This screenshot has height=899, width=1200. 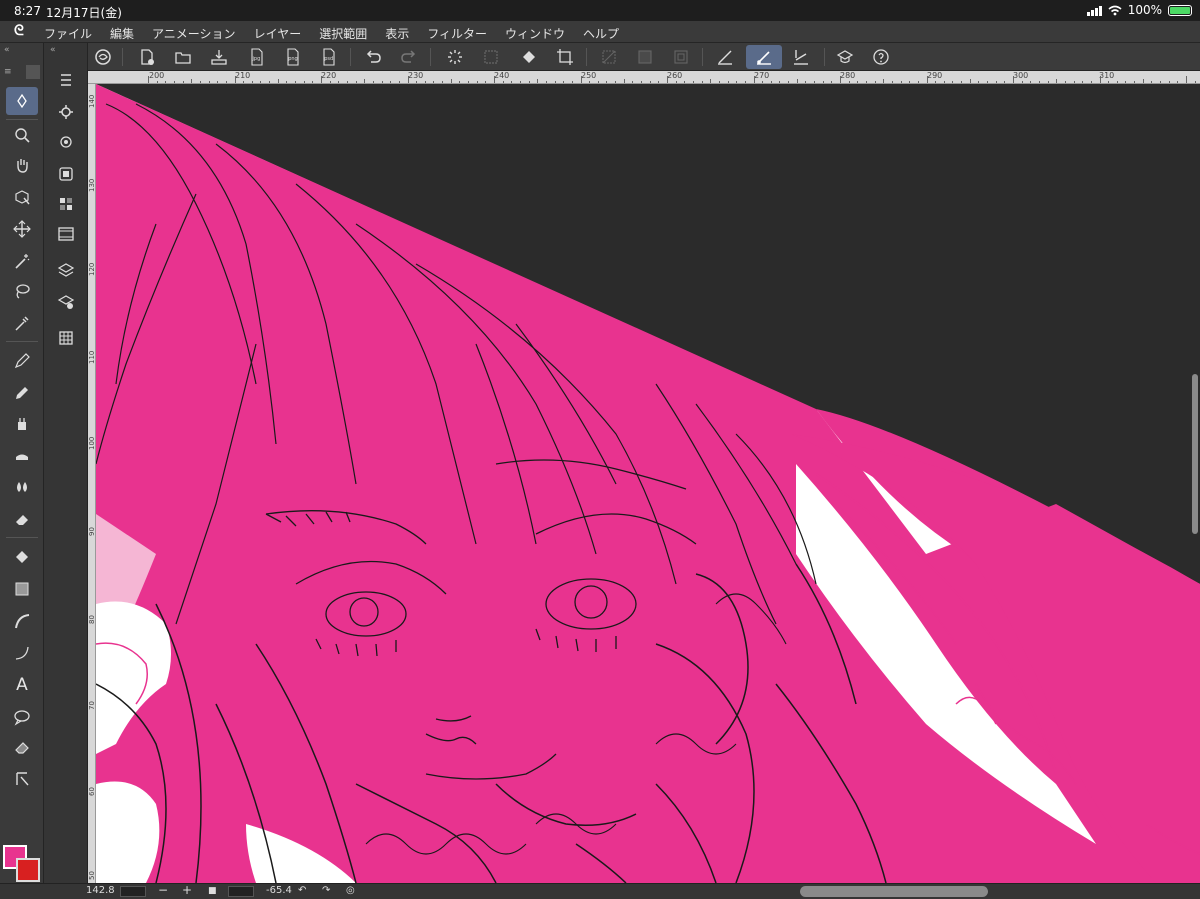 I want to click on ruler-pen-icon, so click(x=725, y=57).